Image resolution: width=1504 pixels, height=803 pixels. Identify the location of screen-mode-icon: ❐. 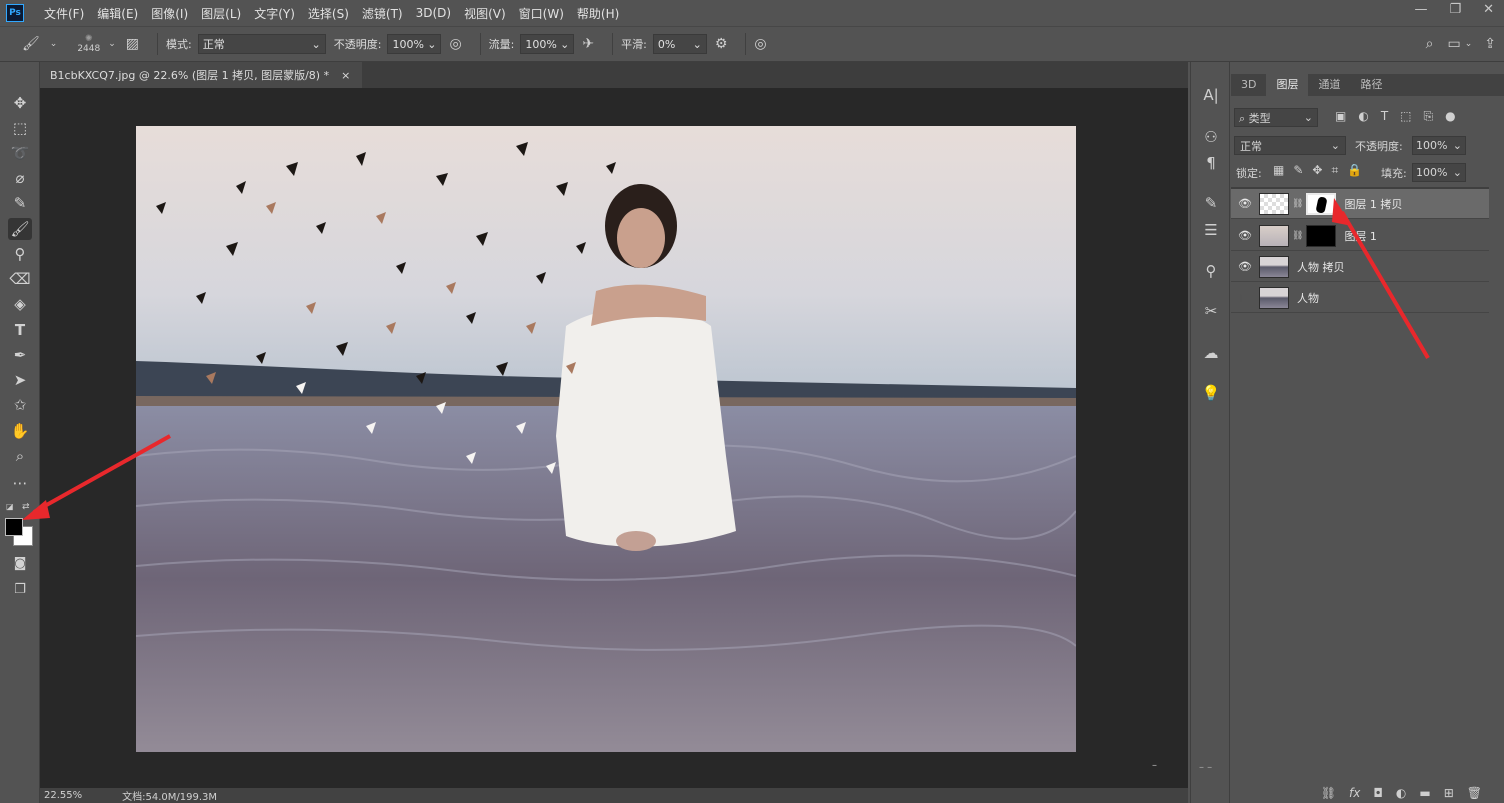
(20, 589).